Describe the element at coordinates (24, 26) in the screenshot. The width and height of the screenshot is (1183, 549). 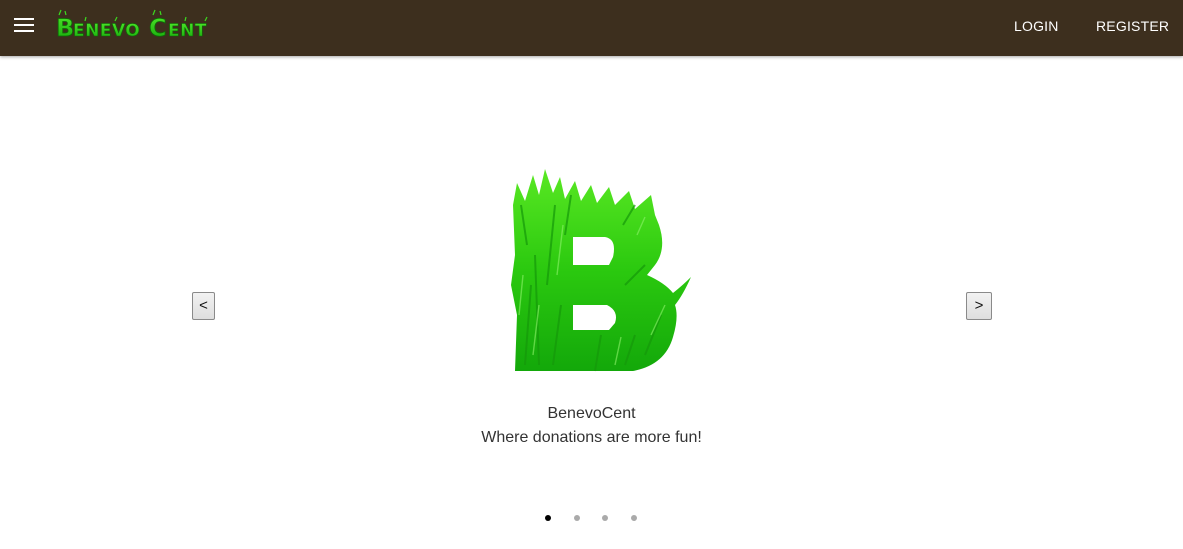
I see `hamburger-menu-icon` at that location.